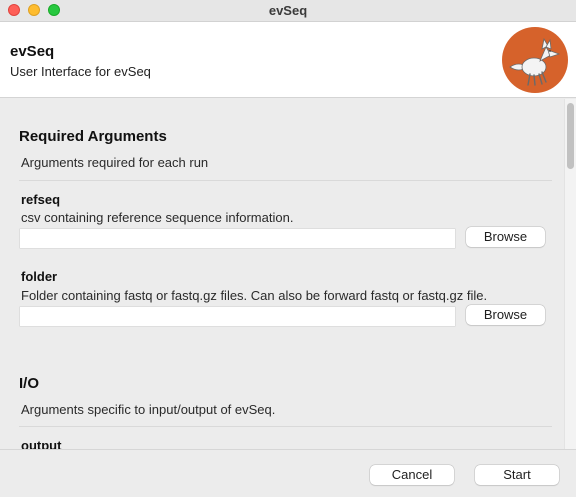  What do you see at coordinates (29, 383) in the screenshot?
I see `section-title-io: I/O` at bounding box center [29, 383].